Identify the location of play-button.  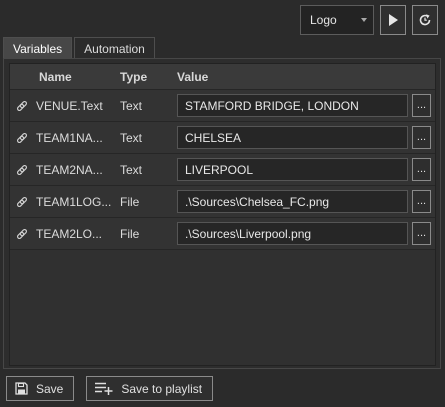
(393, 20).